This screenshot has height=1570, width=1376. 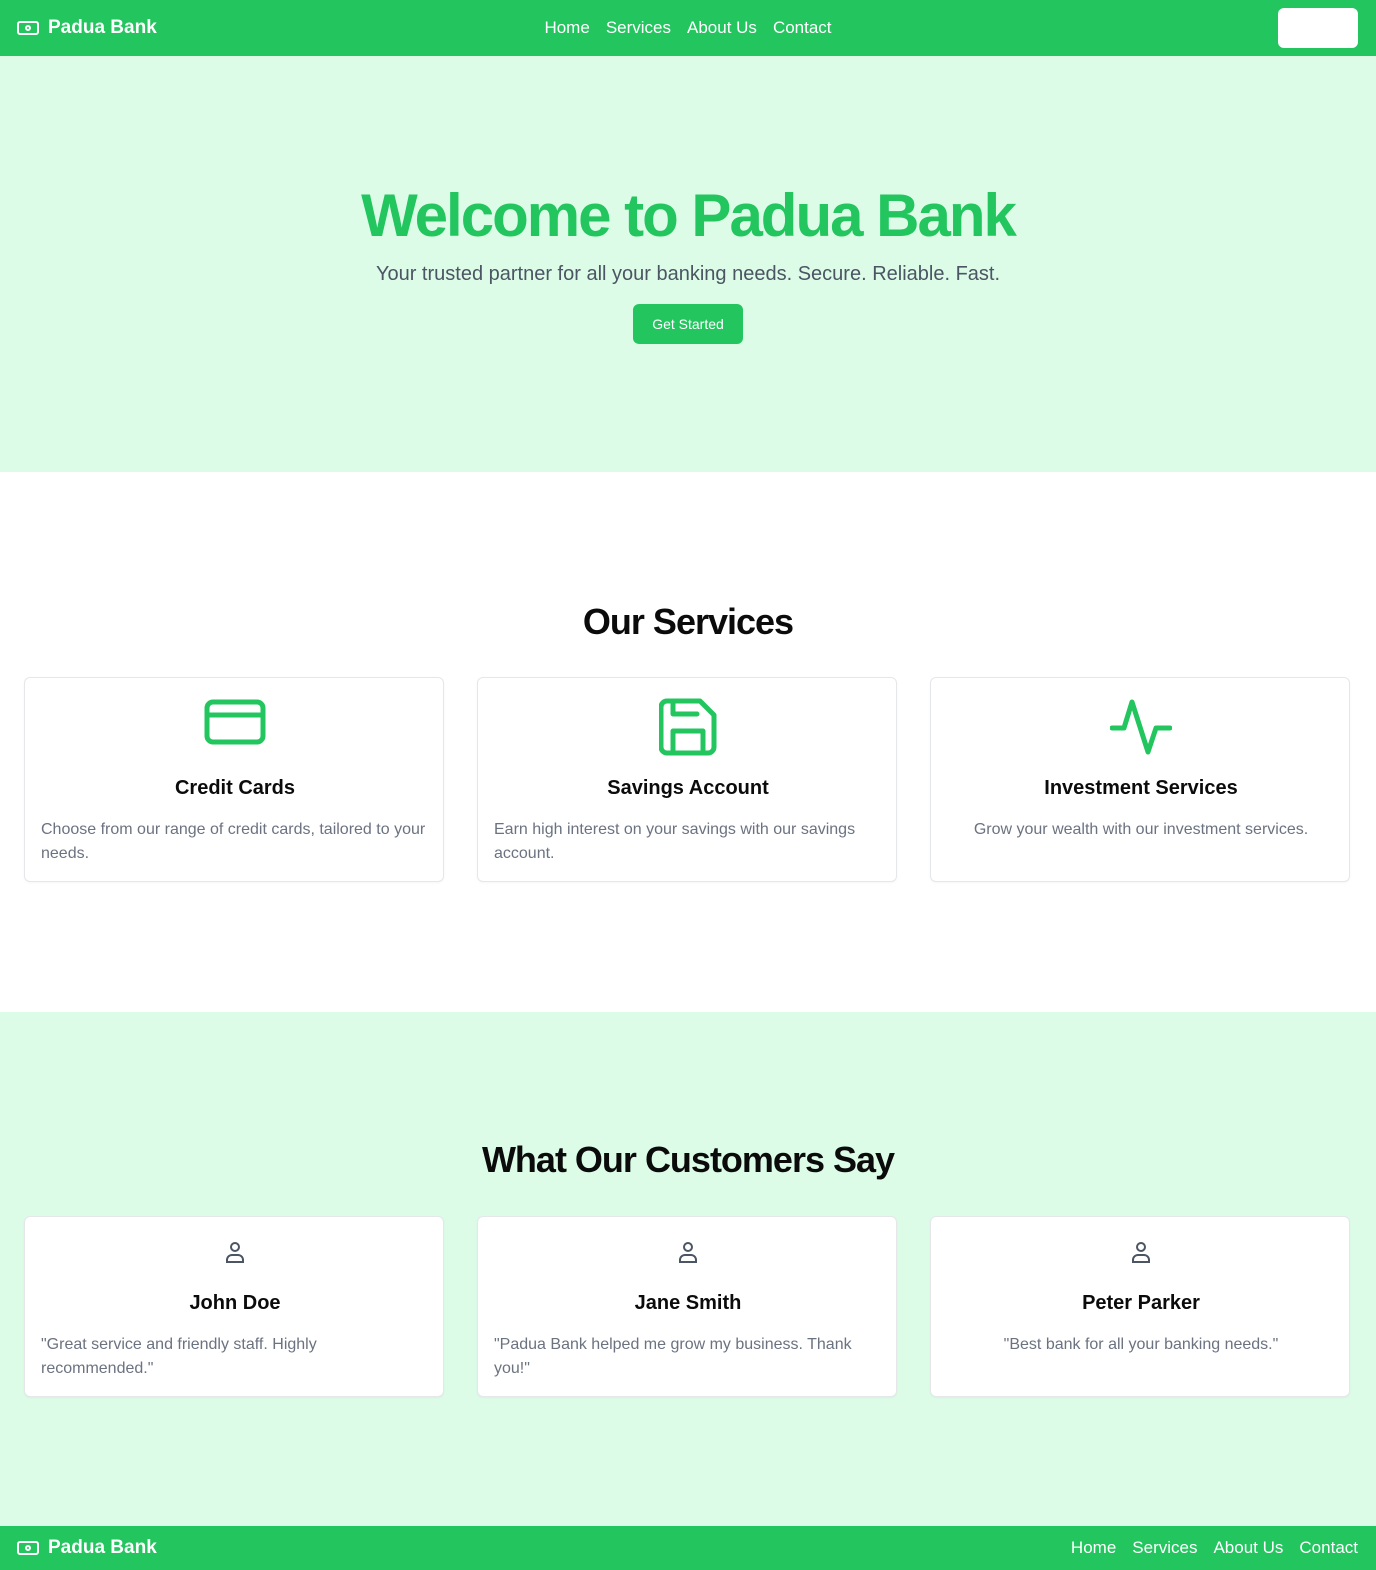 I want to click on footer-link-contact: Contact, so click(x=1328, y=1548).